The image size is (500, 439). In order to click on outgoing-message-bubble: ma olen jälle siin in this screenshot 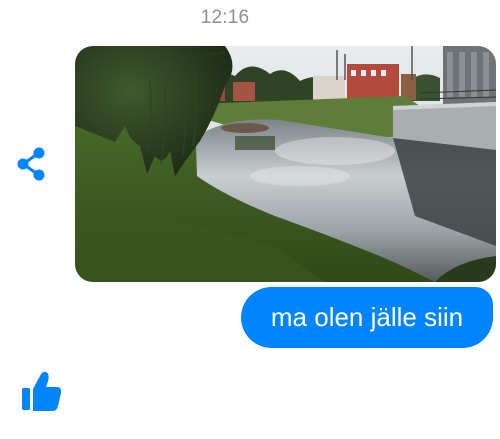, I will do `click(367, 317)`.